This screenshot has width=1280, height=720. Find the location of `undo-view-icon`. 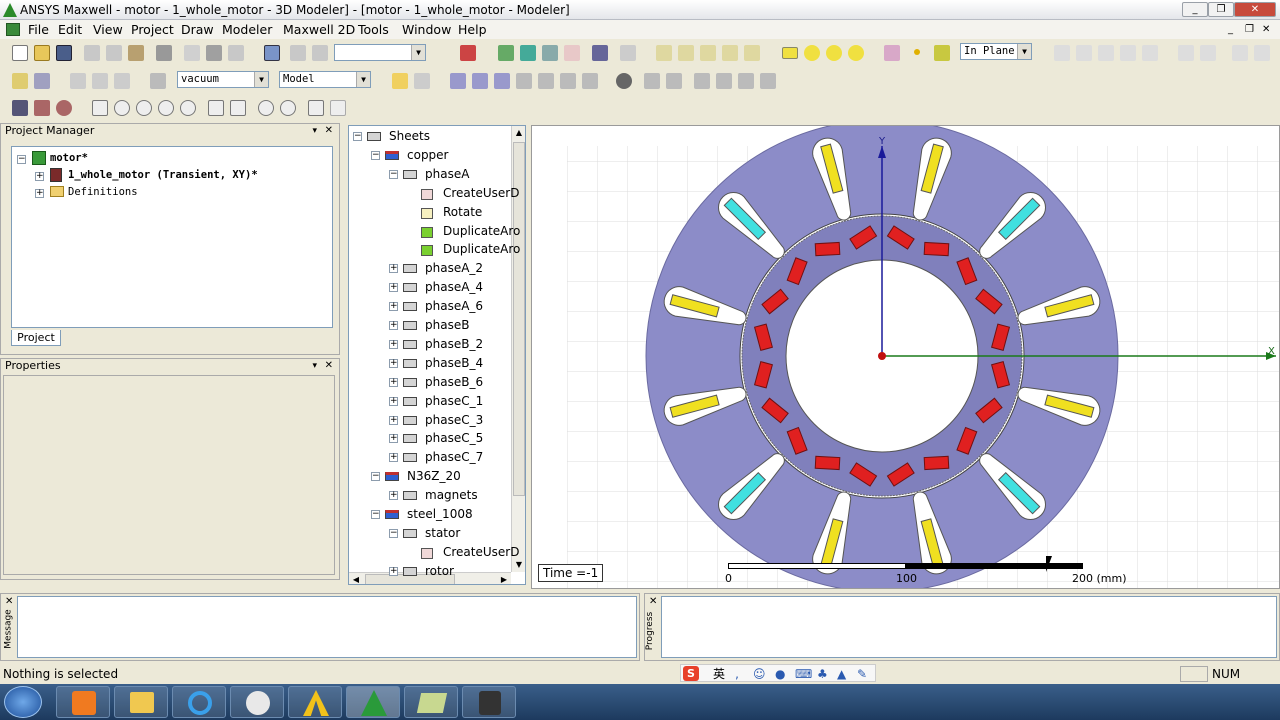

undo-view-icon is located at coordinates (316, 108).